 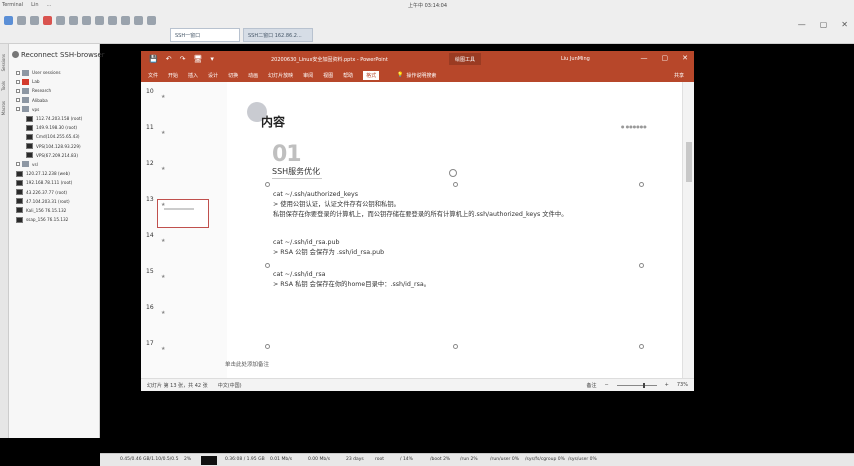 I want to click on tab-tools: Tools, so click(x=3, y=86).